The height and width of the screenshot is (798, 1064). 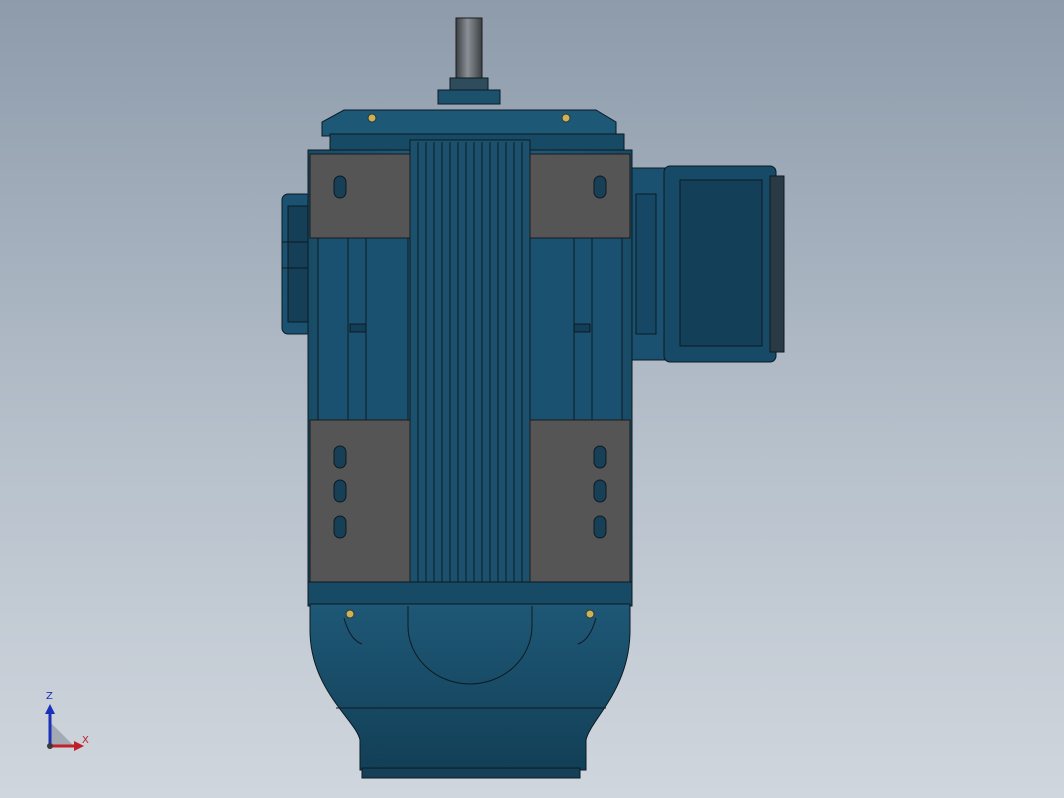 What do you see at coordinates (85, 740) in the screenshot?
I see `x-axis-label: X` at bounding box center [85, 740].